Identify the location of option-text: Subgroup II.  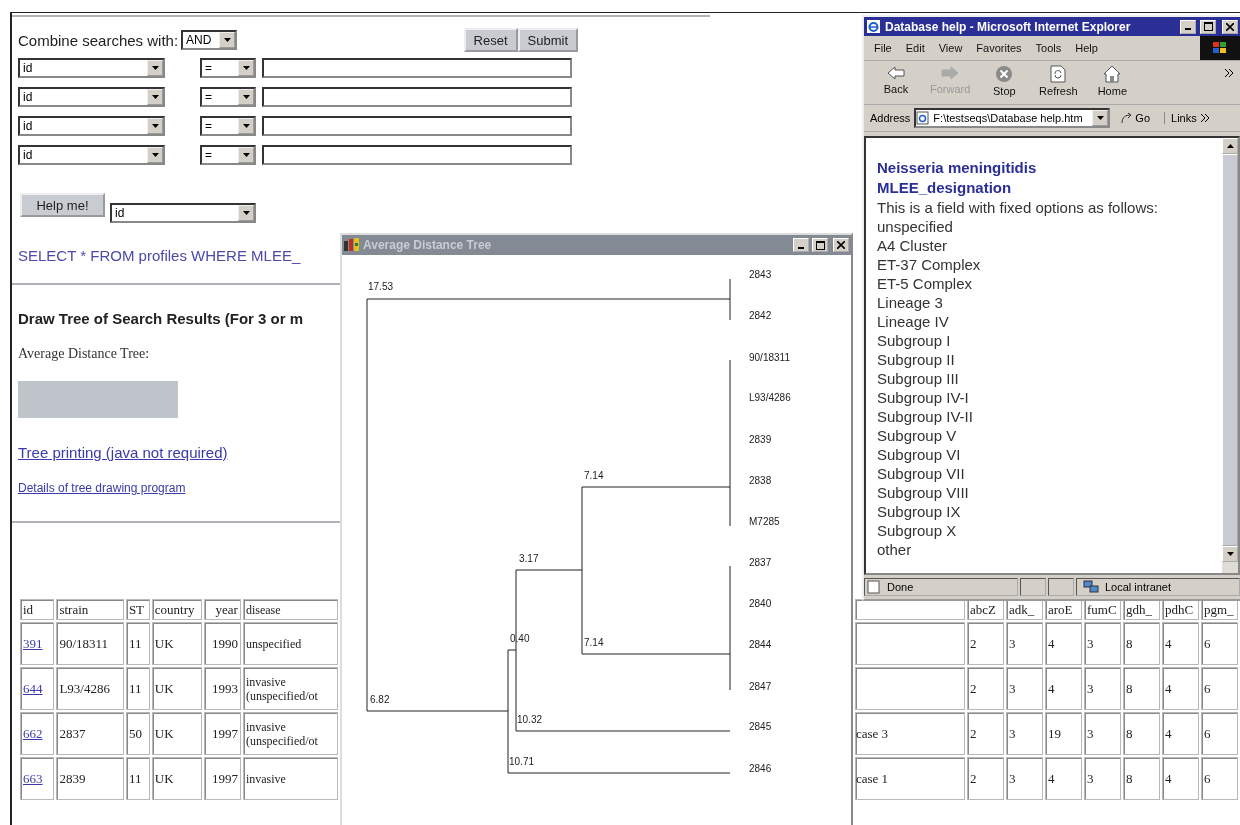
(916, 359).